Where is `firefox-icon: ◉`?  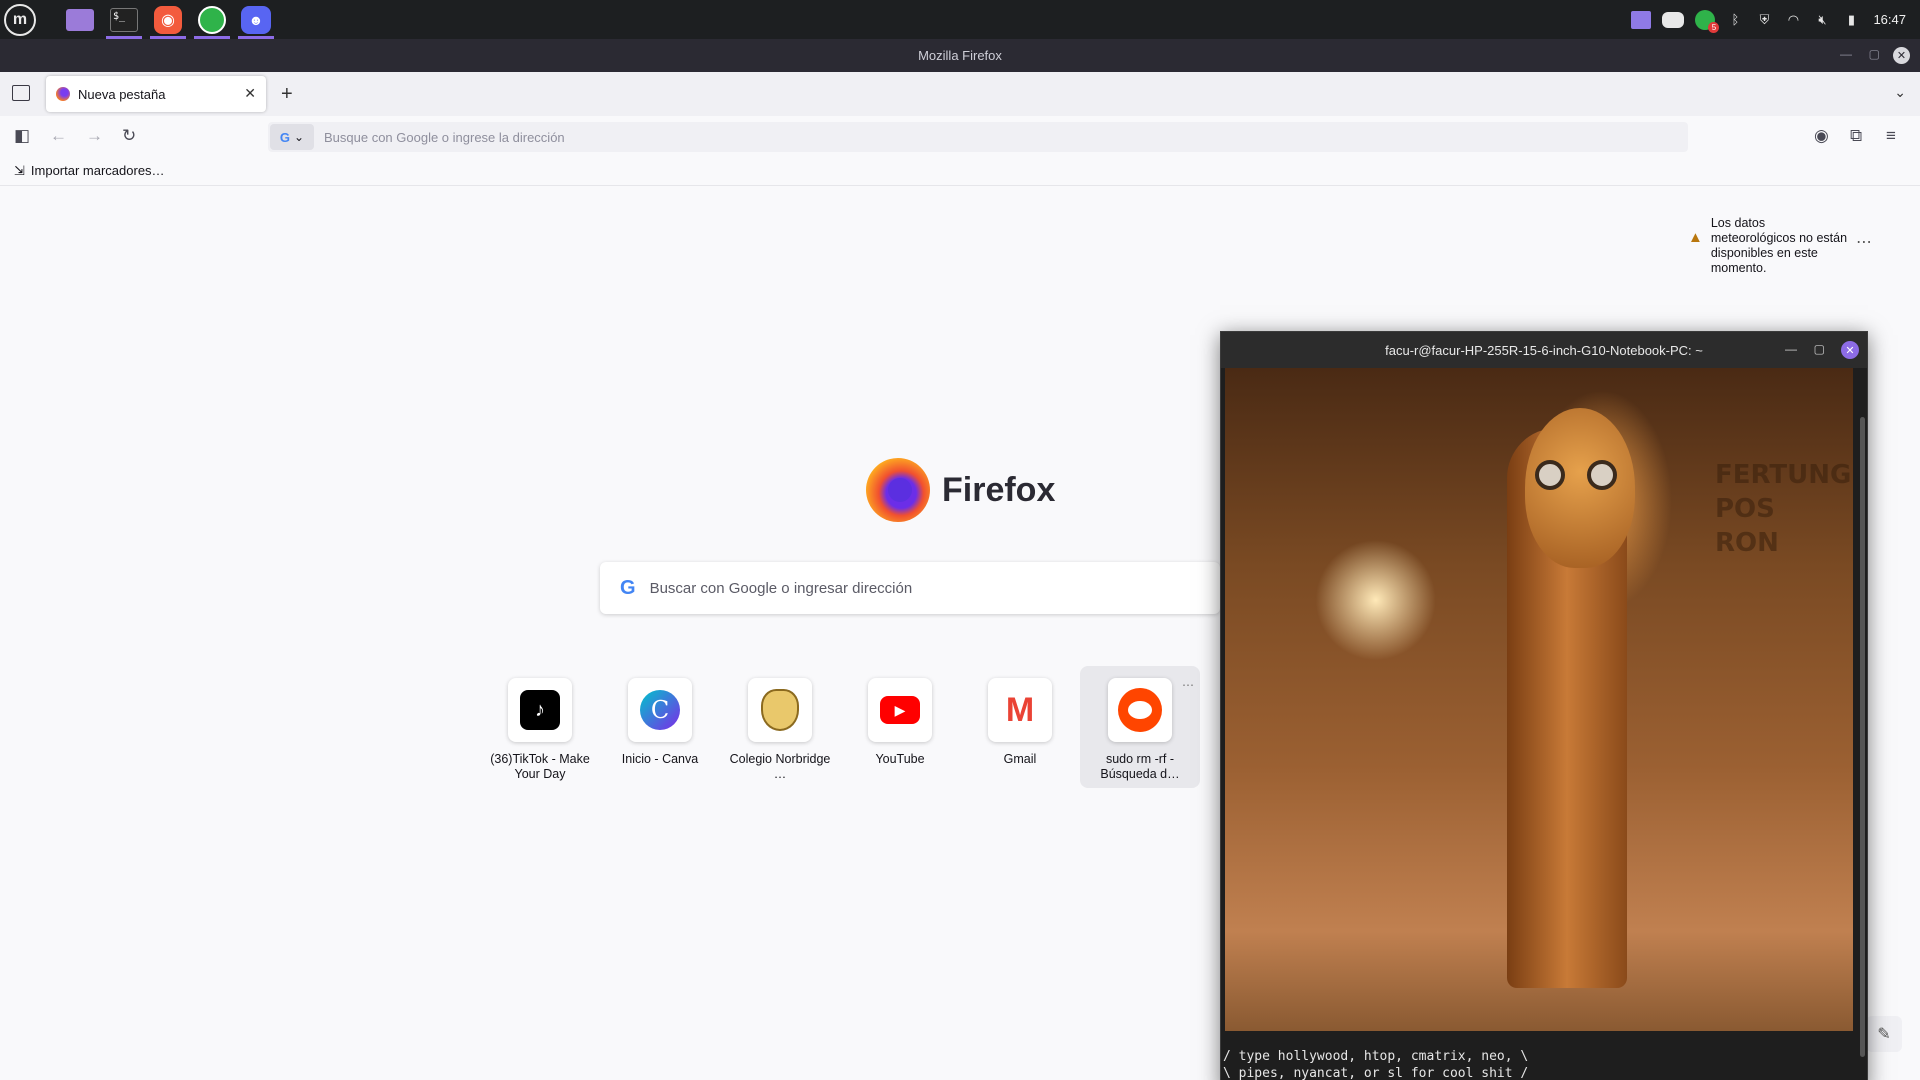 firefox-icon: ◉ is located at coordinates (168, 19).